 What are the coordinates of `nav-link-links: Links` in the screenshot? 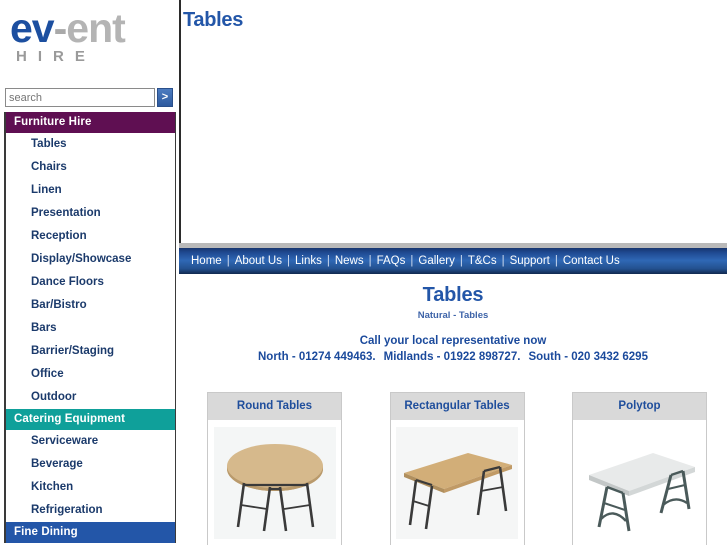 It's located at (308, 261).